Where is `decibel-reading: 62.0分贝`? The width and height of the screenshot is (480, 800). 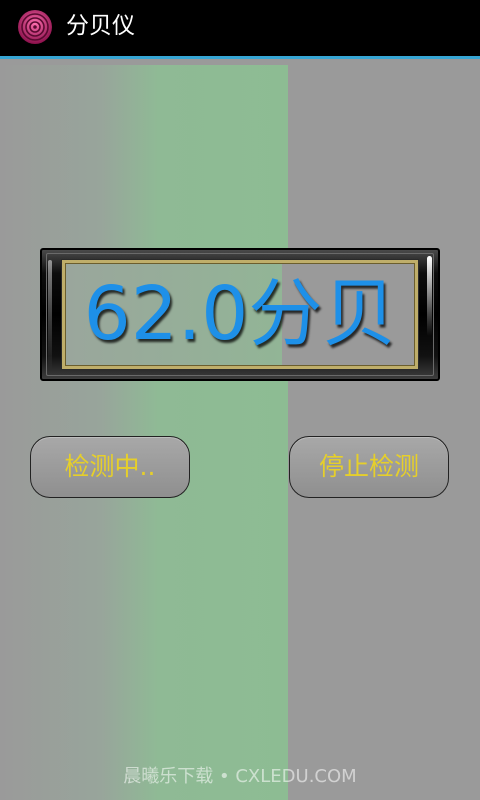
decibel-reading: 62.0分贝 is located at coordinates (240, 314).